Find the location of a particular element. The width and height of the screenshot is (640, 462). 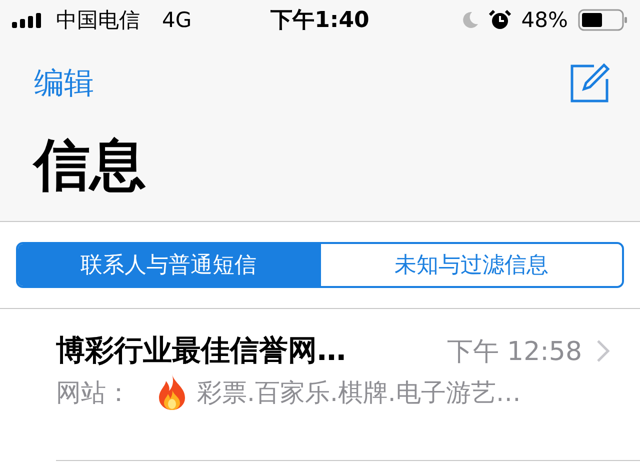

segment-tab: 联系人与普通短信 is located at coordinates (168, 265).